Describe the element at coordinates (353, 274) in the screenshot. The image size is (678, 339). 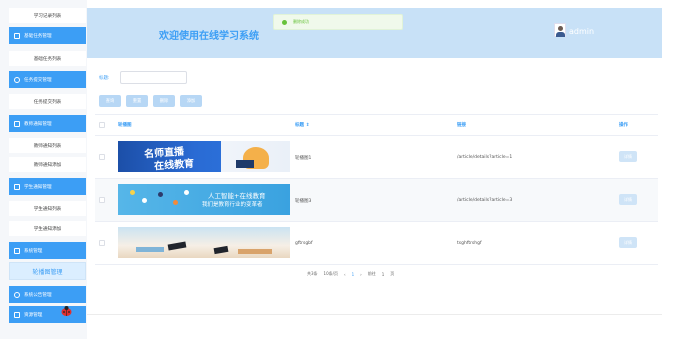
I see `page-number-current: 1` at that location.